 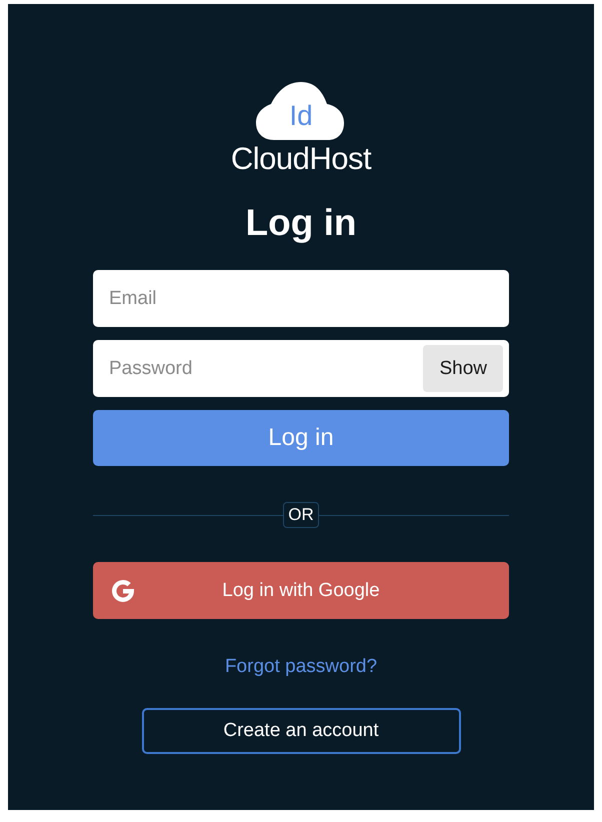 What do you see at coordinates (301, 667) in the screenshot?
I see `forgot-password-link: Forgot password?` at bounding box center [301, 667].